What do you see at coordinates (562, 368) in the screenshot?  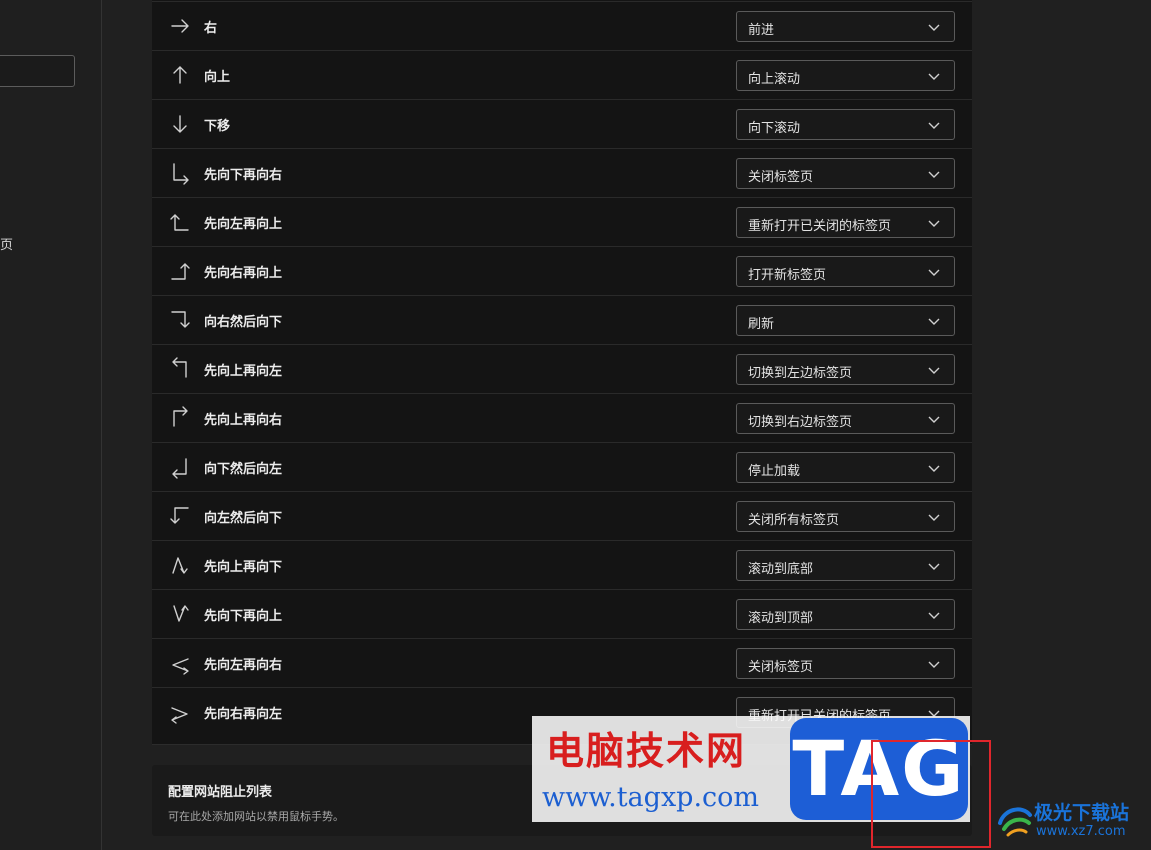 I see `gesture-row: 先向上再向左 切换到左边标签页` at bounding box center [562, 368].